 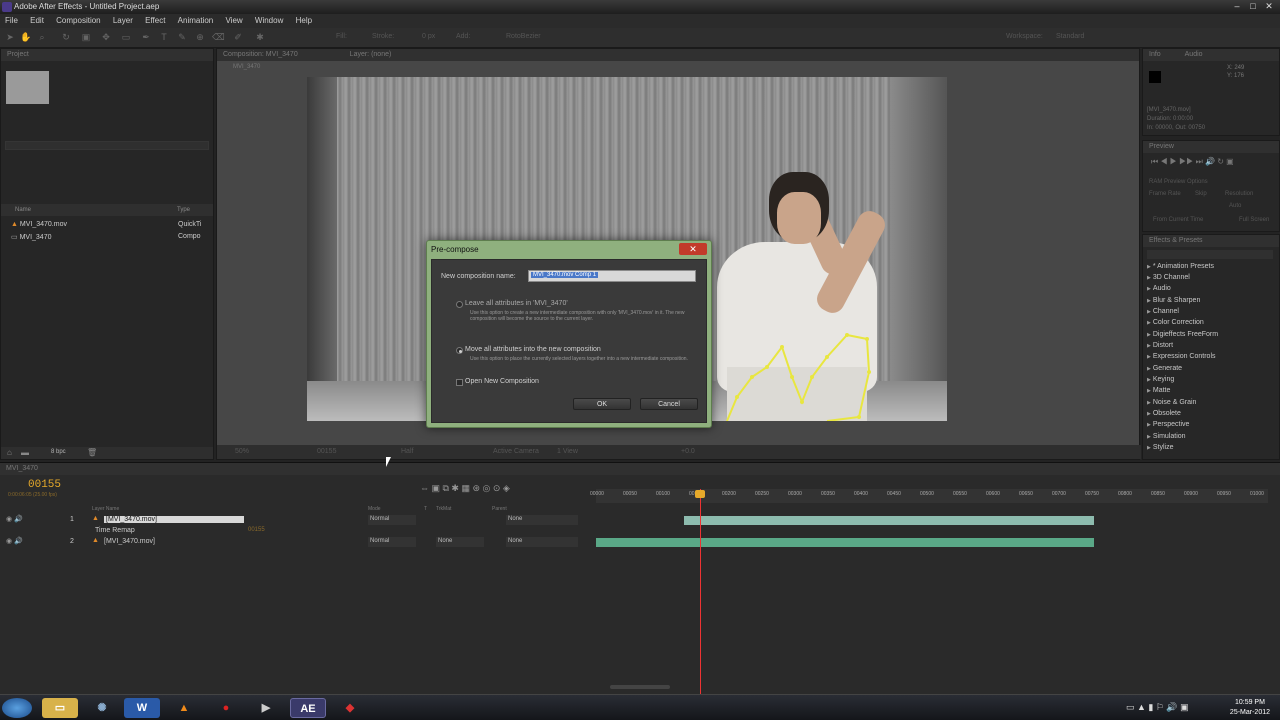 I want to click on tab-preview: Preview, so click(x=1211, y=147).